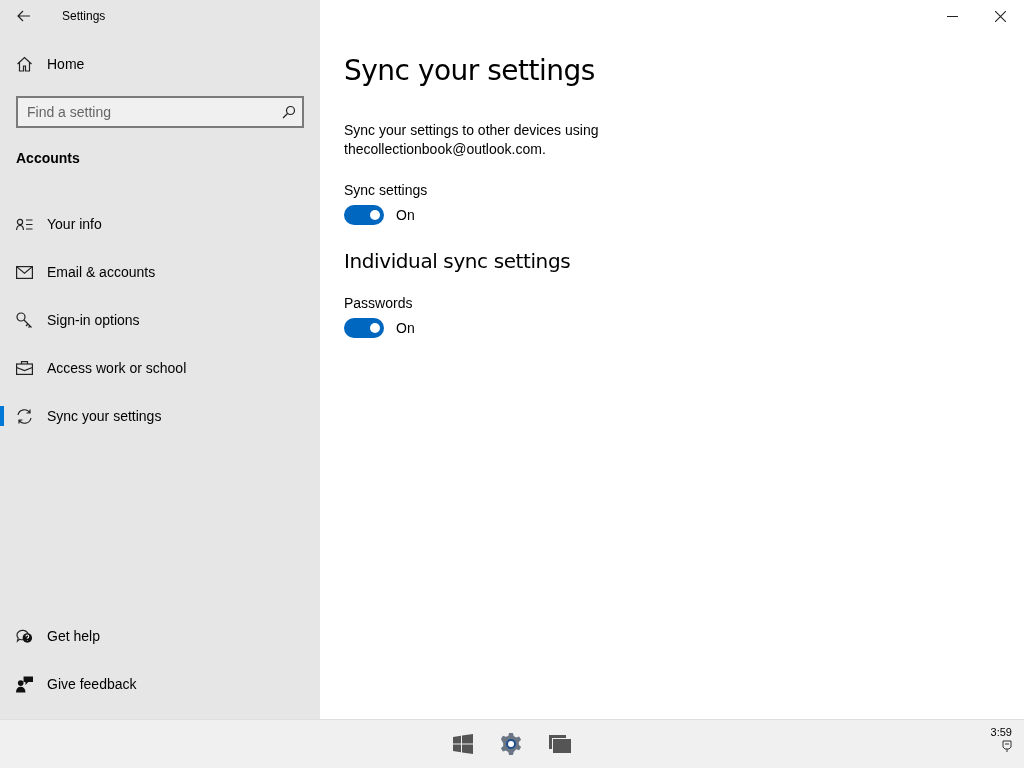 The image size is (1024, 768). I want to click on close-icon, so click(1000, 16).